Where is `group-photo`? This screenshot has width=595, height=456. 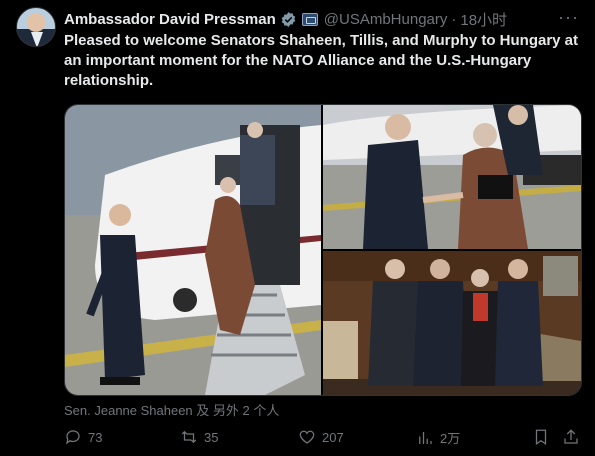
group-photo is located at coordinates (452, 323).